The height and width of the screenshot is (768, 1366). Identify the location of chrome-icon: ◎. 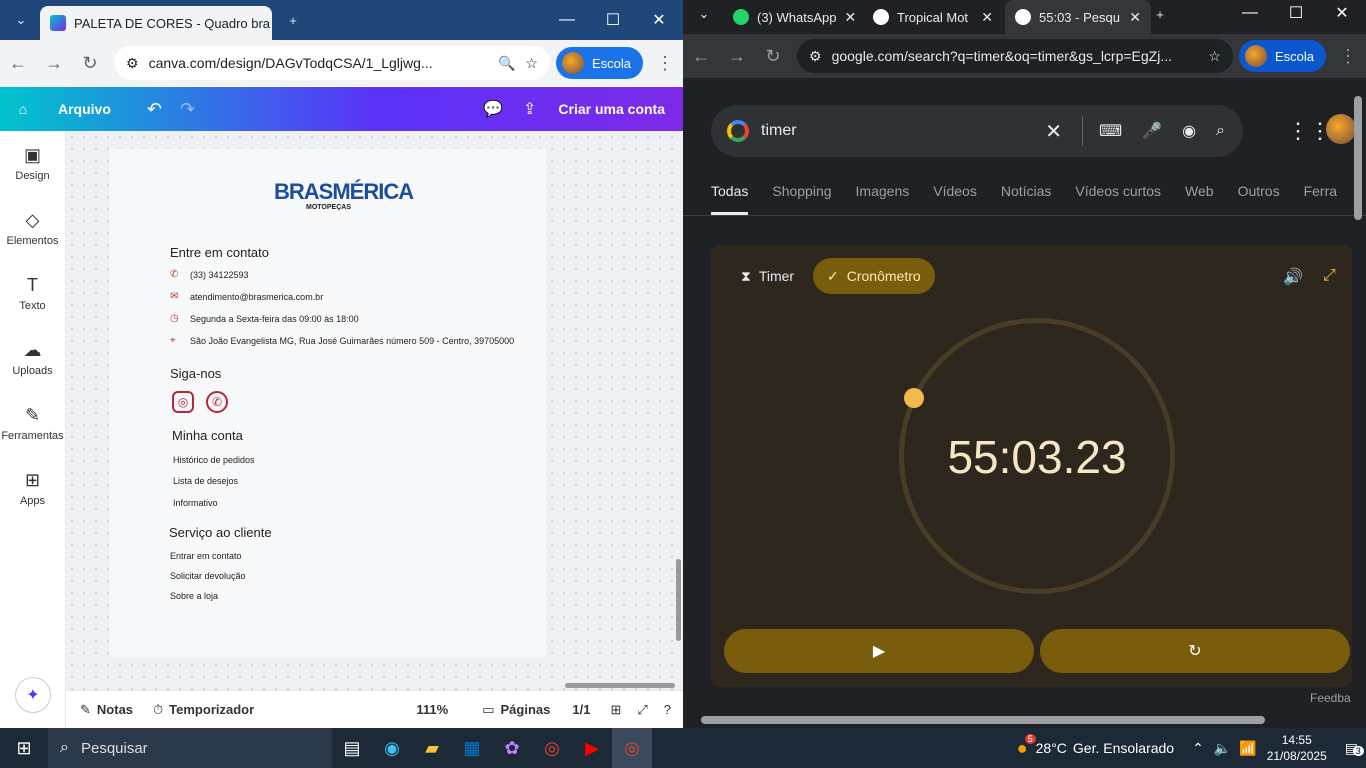
(552, 748).